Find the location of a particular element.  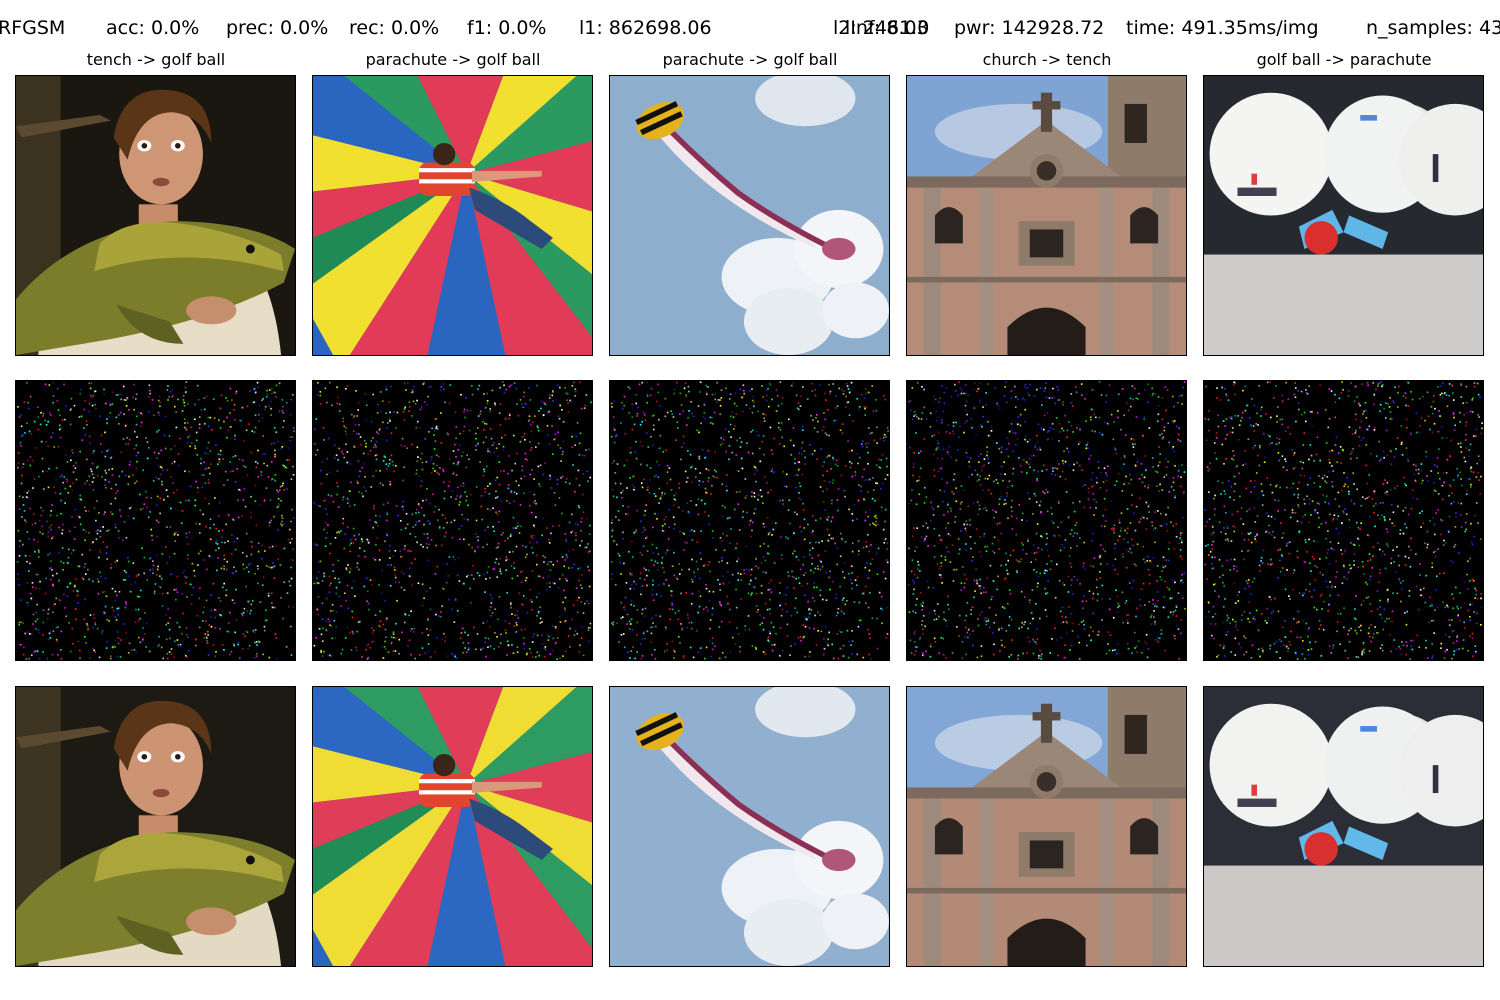

attack-name: RFGSM is located at coordinates (33, 28).